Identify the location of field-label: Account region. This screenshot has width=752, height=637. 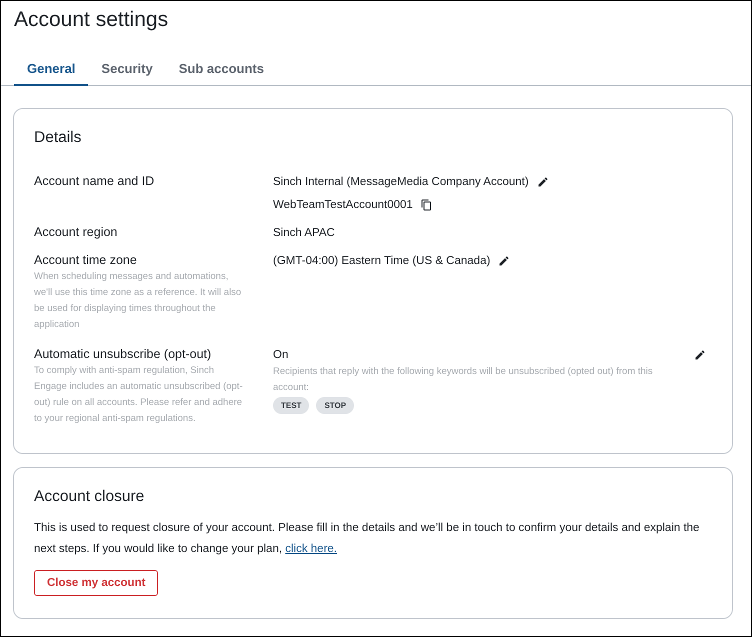
(76, 232).